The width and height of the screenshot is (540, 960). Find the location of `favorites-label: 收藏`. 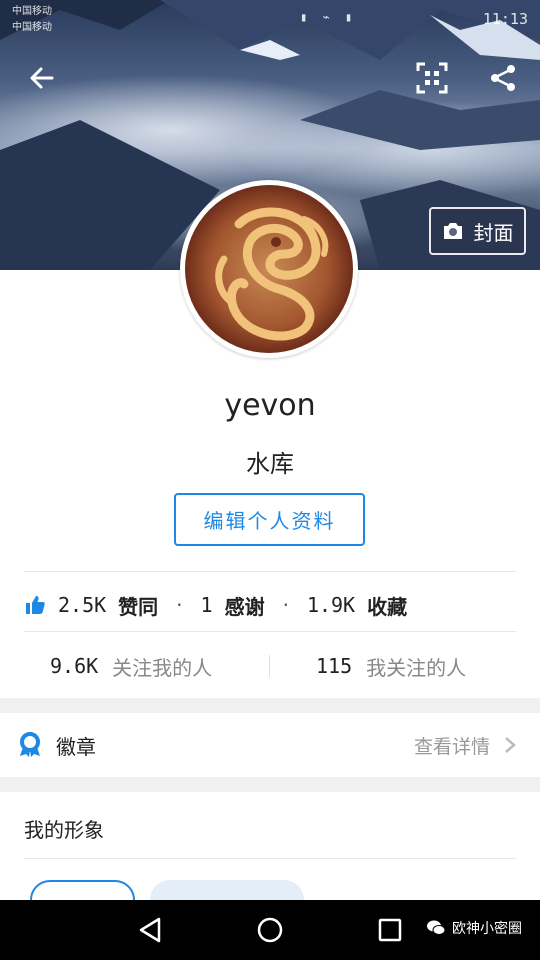

favorites-label: 收藏 is located at coordinates (387, 605).